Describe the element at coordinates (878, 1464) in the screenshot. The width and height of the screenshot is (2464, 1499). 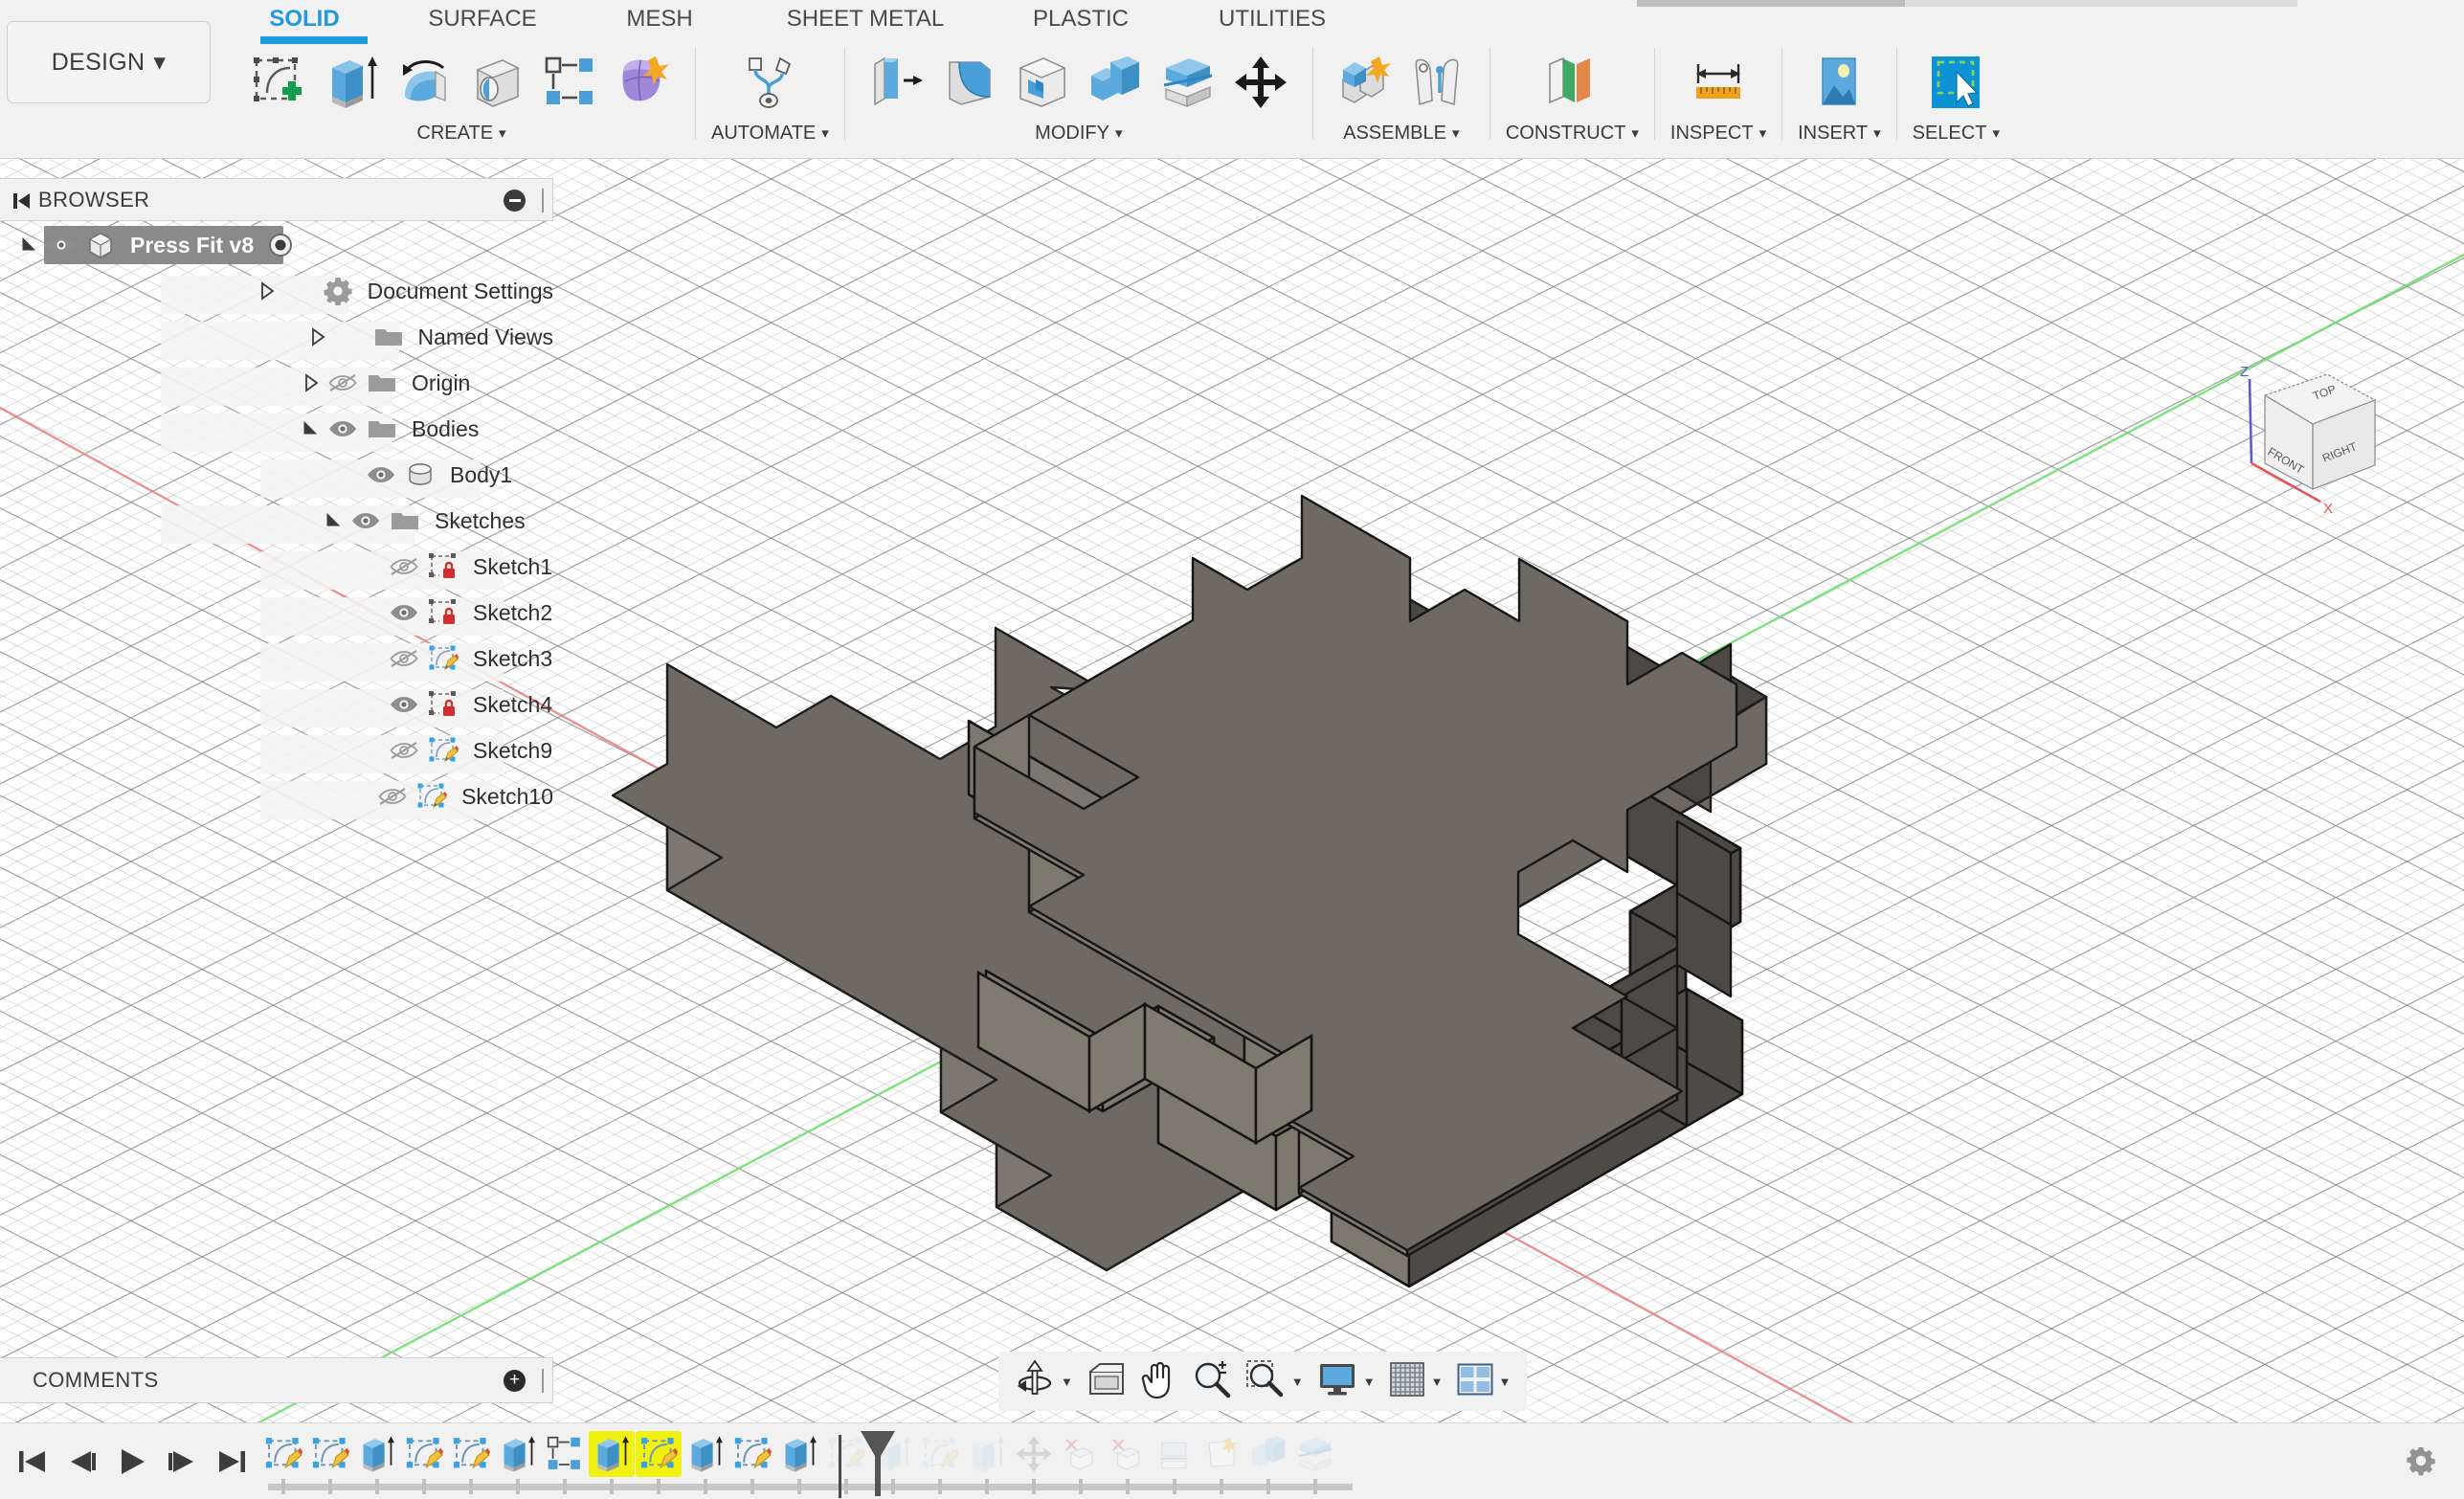
I see `timeline-playhead-marker` at that location.